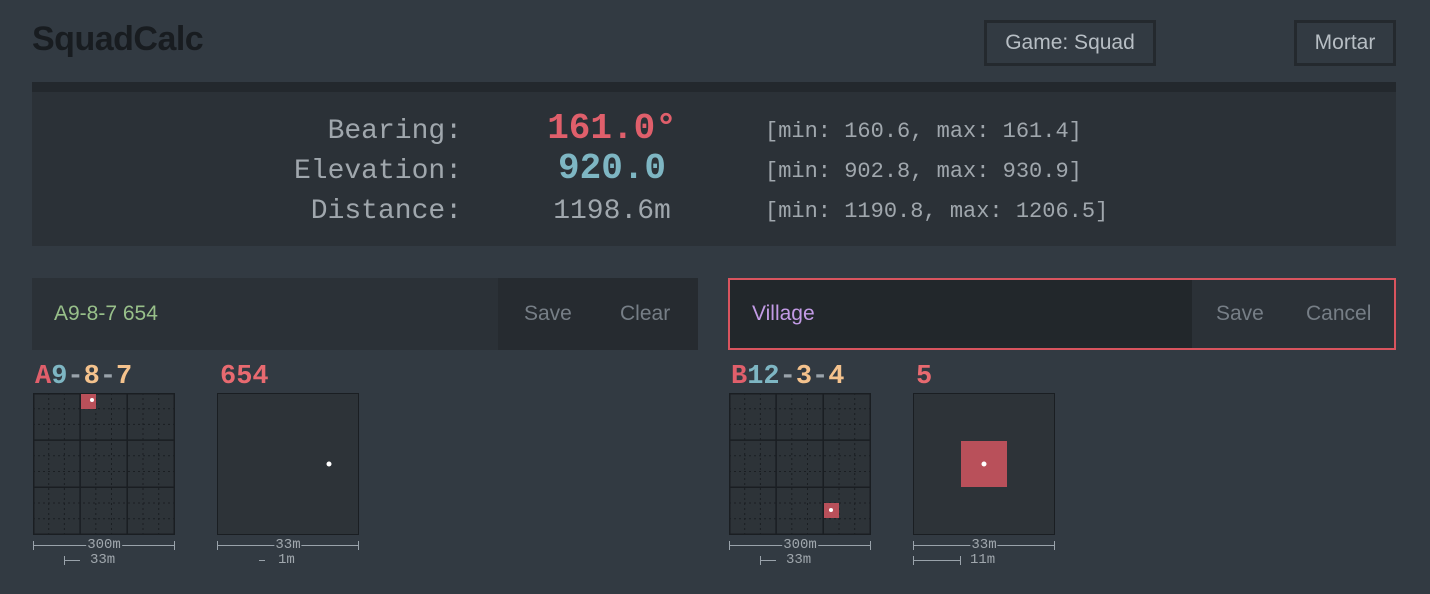 The image size is (1430, 594). What do you see at coordinates (804, 377) in the screenshot?
I see `target-coord-kp1: 3` at bounding box center [804, 377].